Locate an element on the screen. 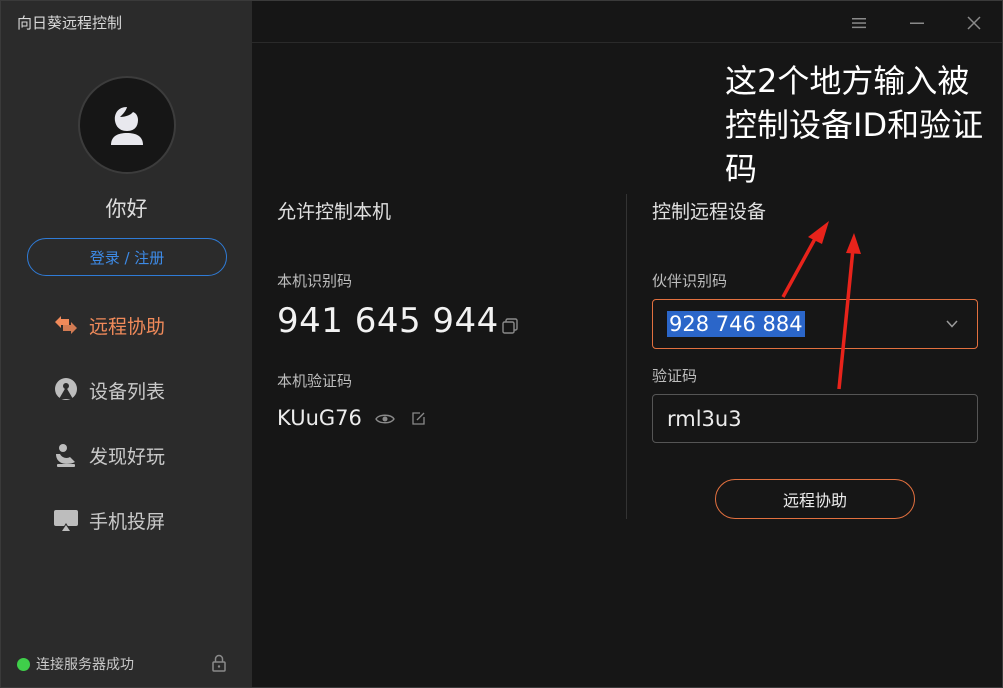  annotation-arrow-right is located at coordinates (846, 319).